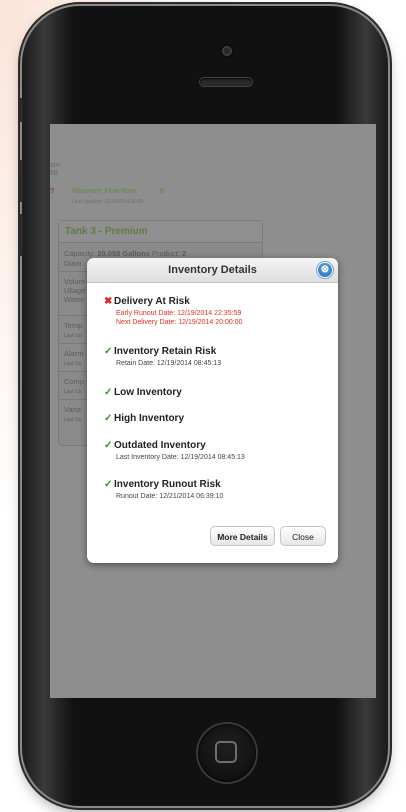 This screenshot has width=406, height=812. What do you see at coordinates (108, 202) in the screenshot?
I see `bg-last-updated: Last Updated: 12/19/2014 00:00` at bounding box center [108, 202].